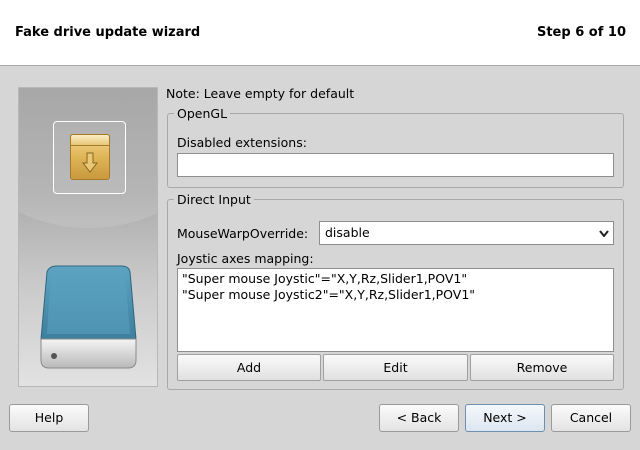 This screenshot has width=640, height=450. What do you see at coordinates (505, 418) in the screenshot?
I see `next-button: Next >` at bounding box center [505, 418].